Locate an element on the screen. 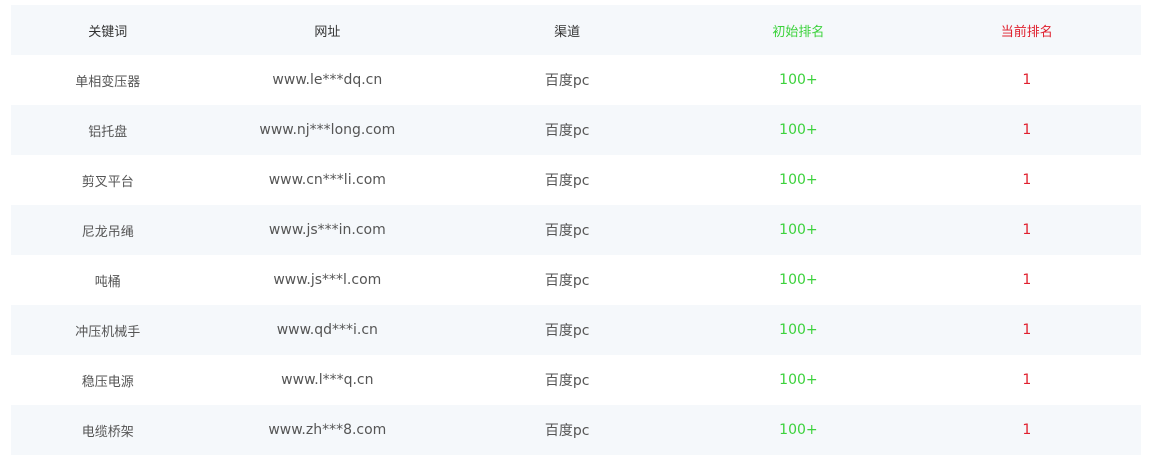  cell-keyword: 吨桶 is located at coordinates (107, 282).